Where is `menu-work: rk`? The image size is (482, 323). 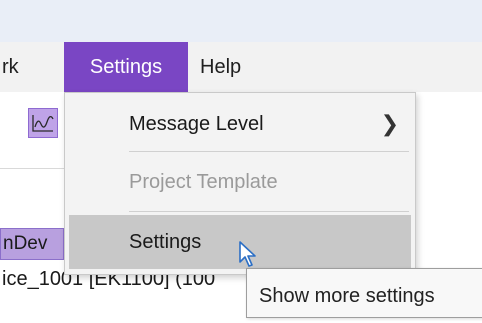 menu-work: rk is located at coordinates (30, 67).